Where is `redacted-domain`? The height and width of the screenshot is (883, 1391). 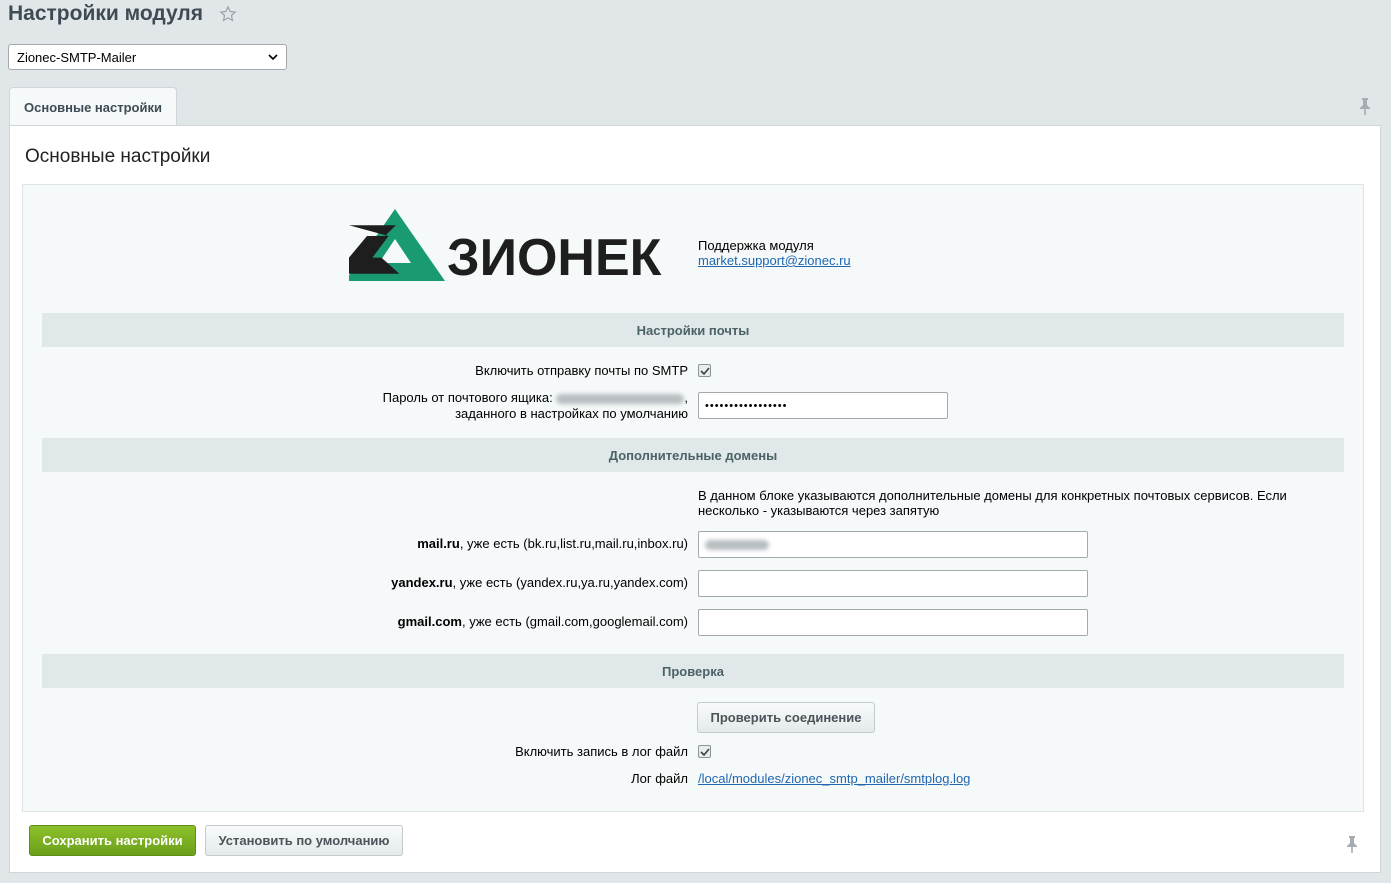
redacted-domain is located at coordinates (737, 544).